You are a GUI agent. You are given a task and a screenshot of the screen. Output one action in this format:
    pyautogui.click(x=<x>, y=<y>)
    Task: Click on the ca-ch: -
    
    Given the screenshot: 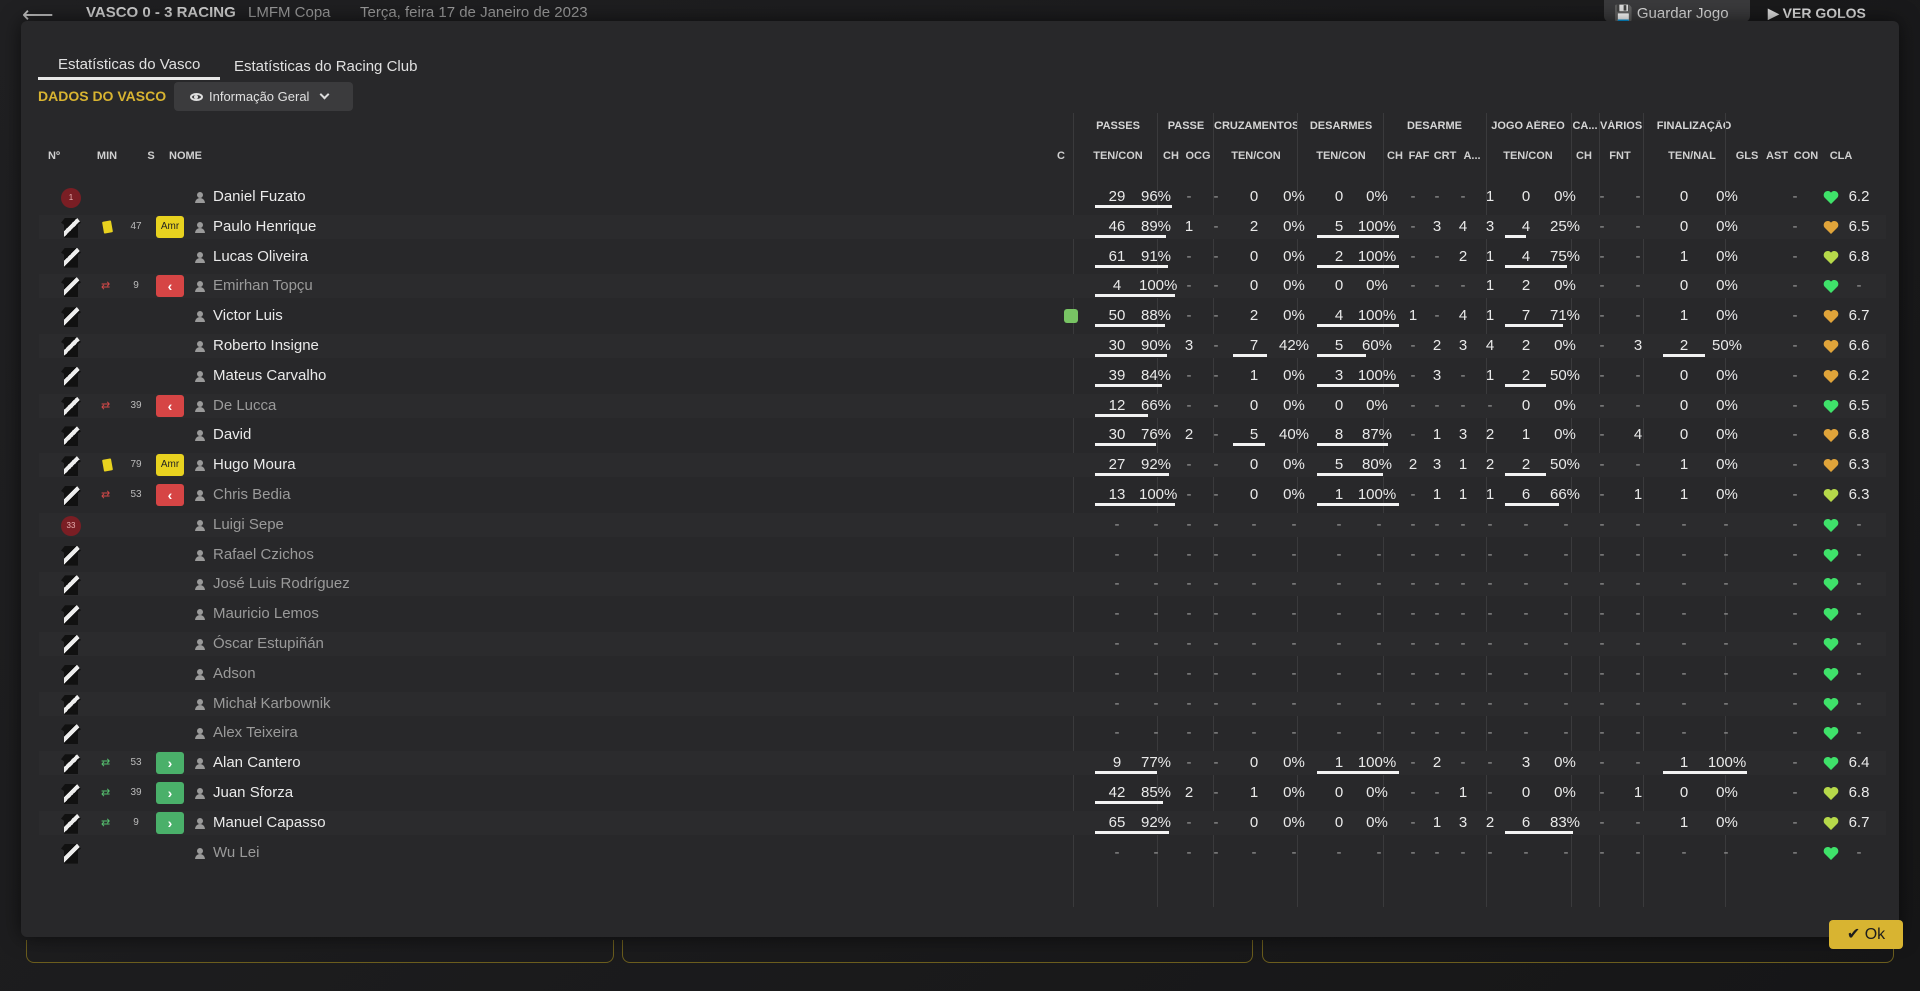 What is the action you would take?
    pyautogui.click(x=1602, y=494)
    